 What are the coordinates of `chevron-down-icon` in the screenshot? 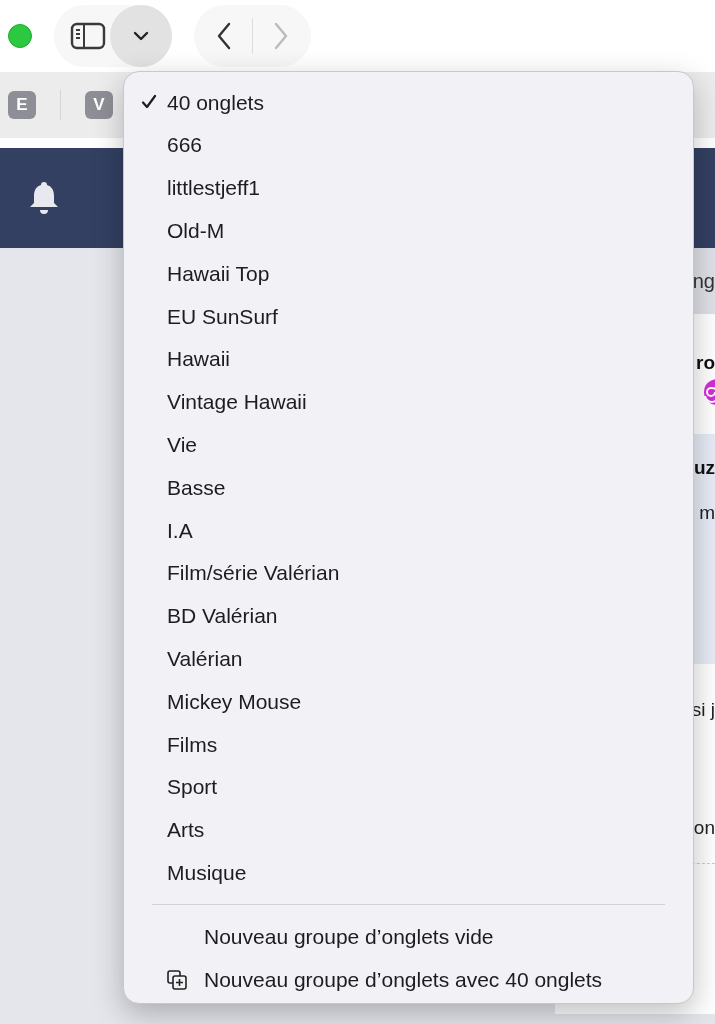 It's located at (141, 36).